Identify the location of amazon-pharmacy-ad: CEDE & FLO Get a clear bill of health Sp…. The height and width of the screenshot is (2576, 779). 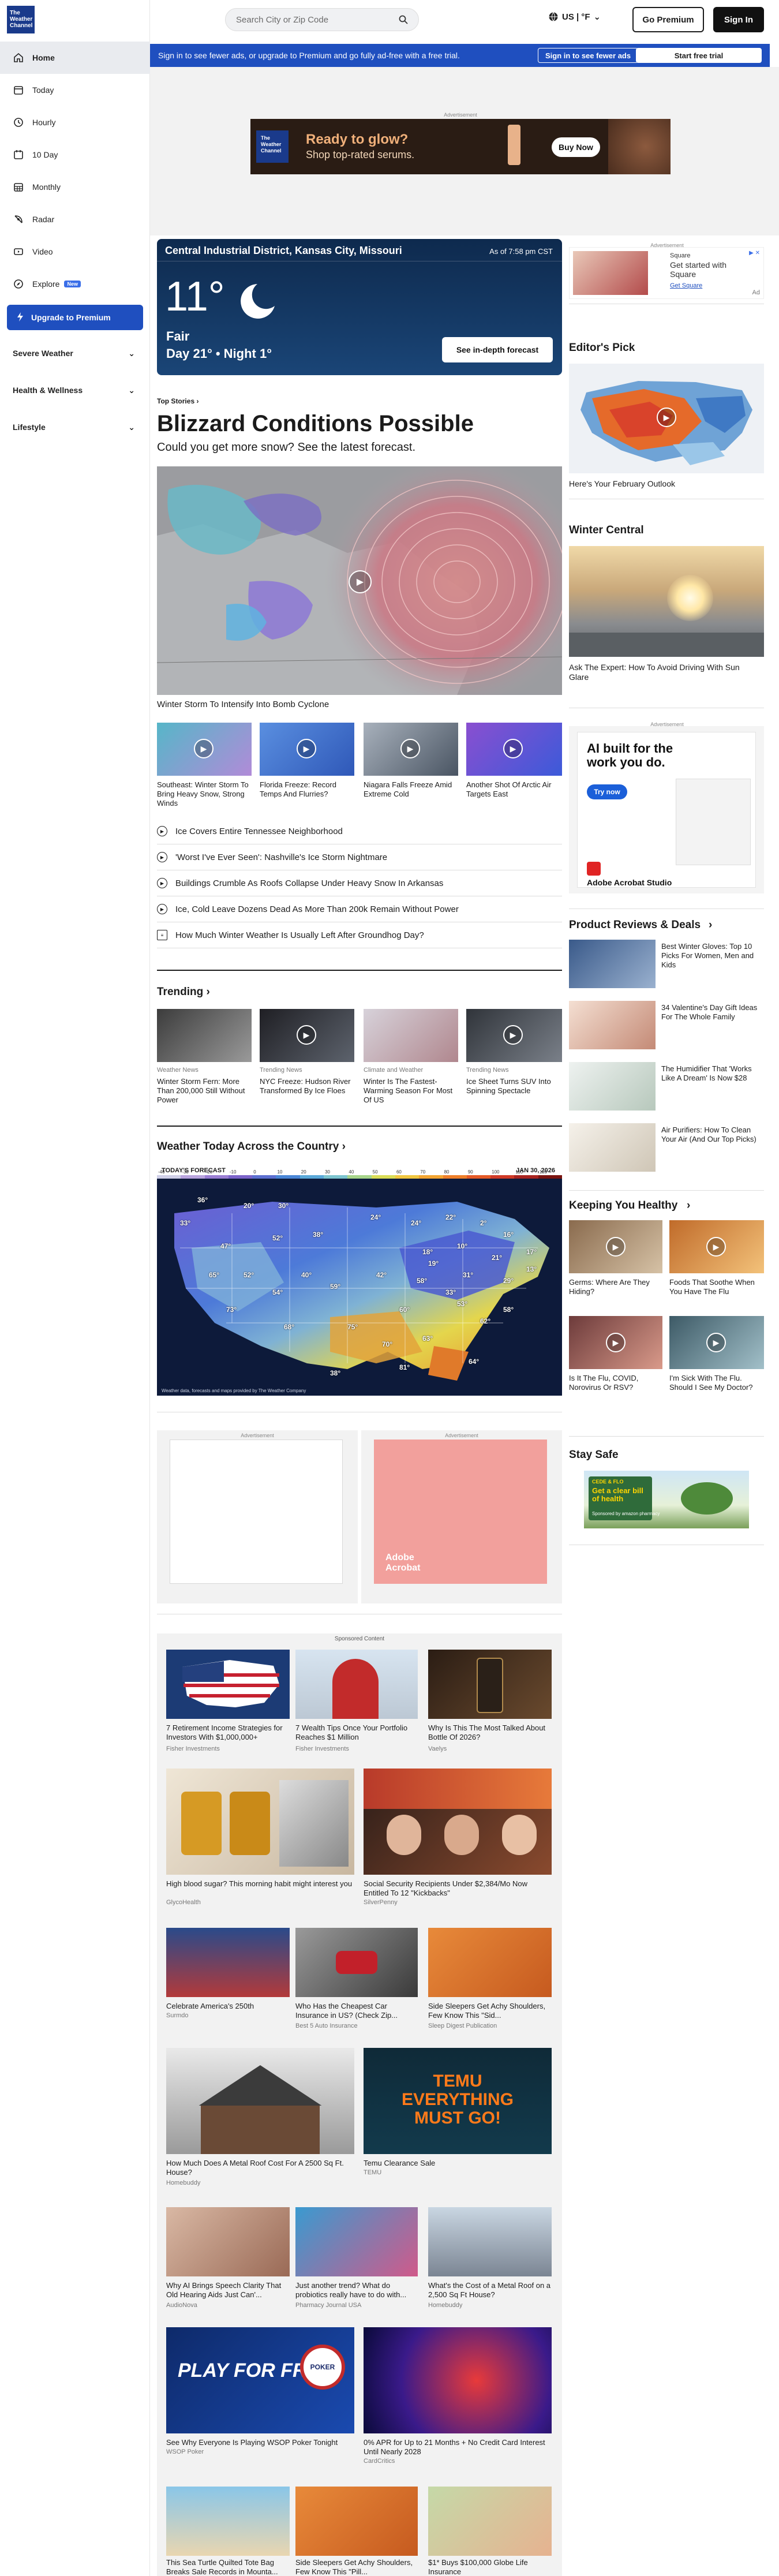
(666, 1499).